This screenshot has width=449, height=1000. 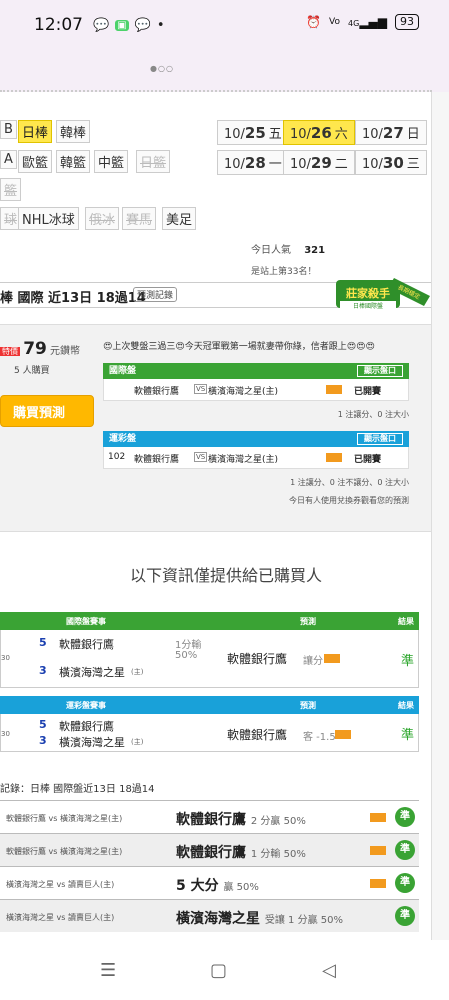 I want to click on alarm-icon: ⏰, so click(x=314, y=22).